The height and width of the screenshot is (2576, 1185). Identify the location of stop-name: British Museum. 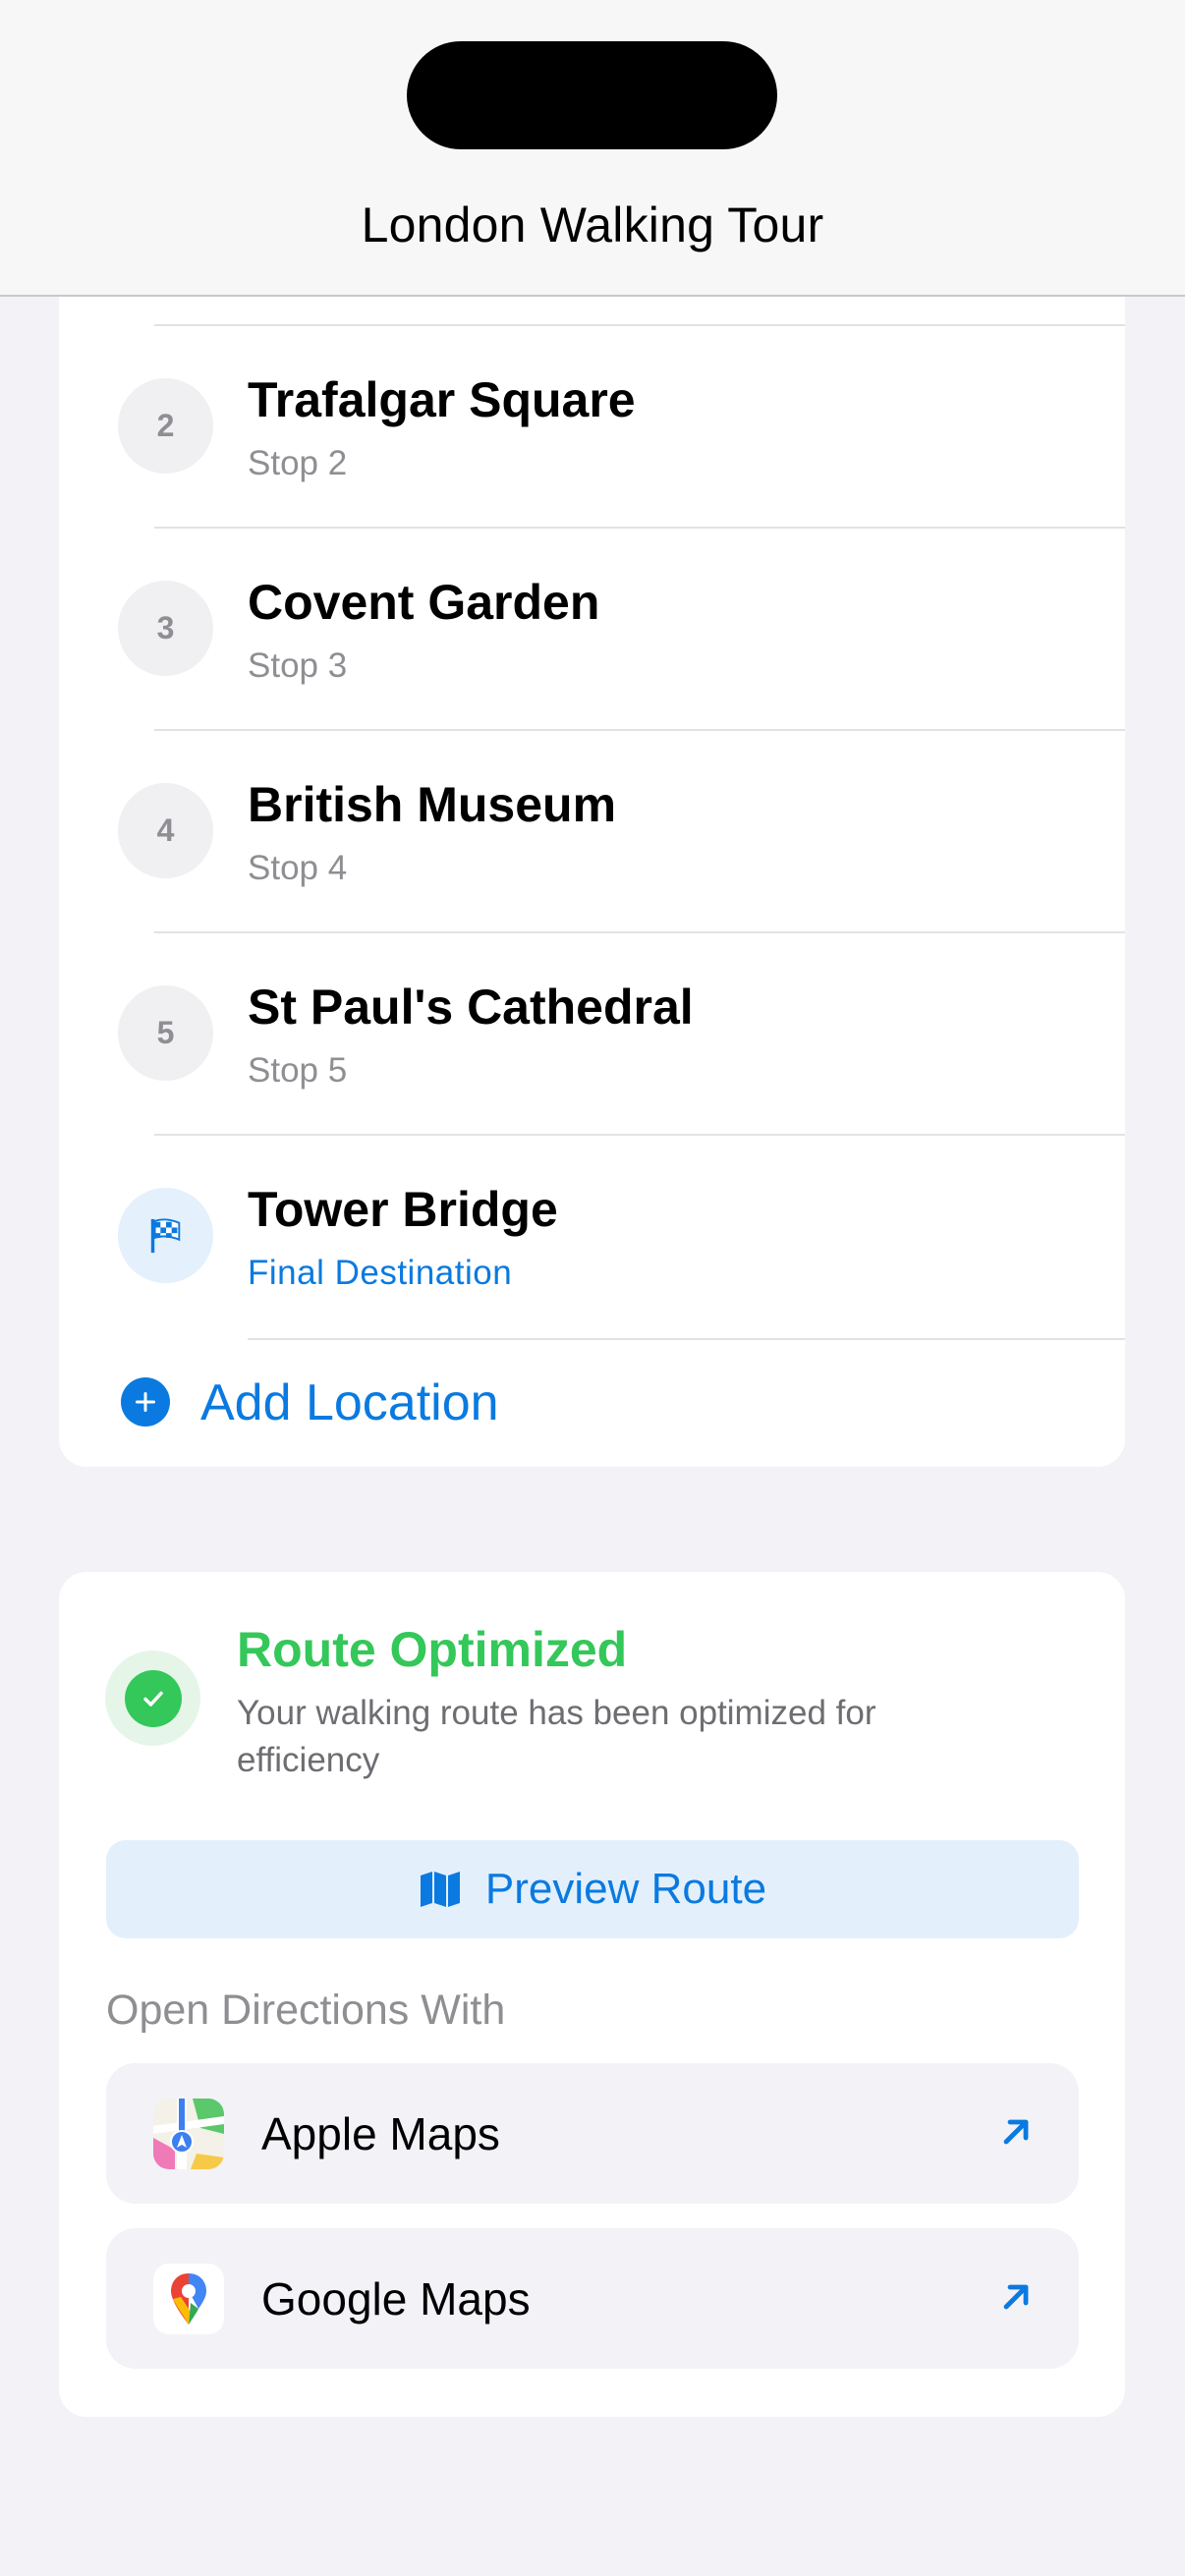
(433, 804).